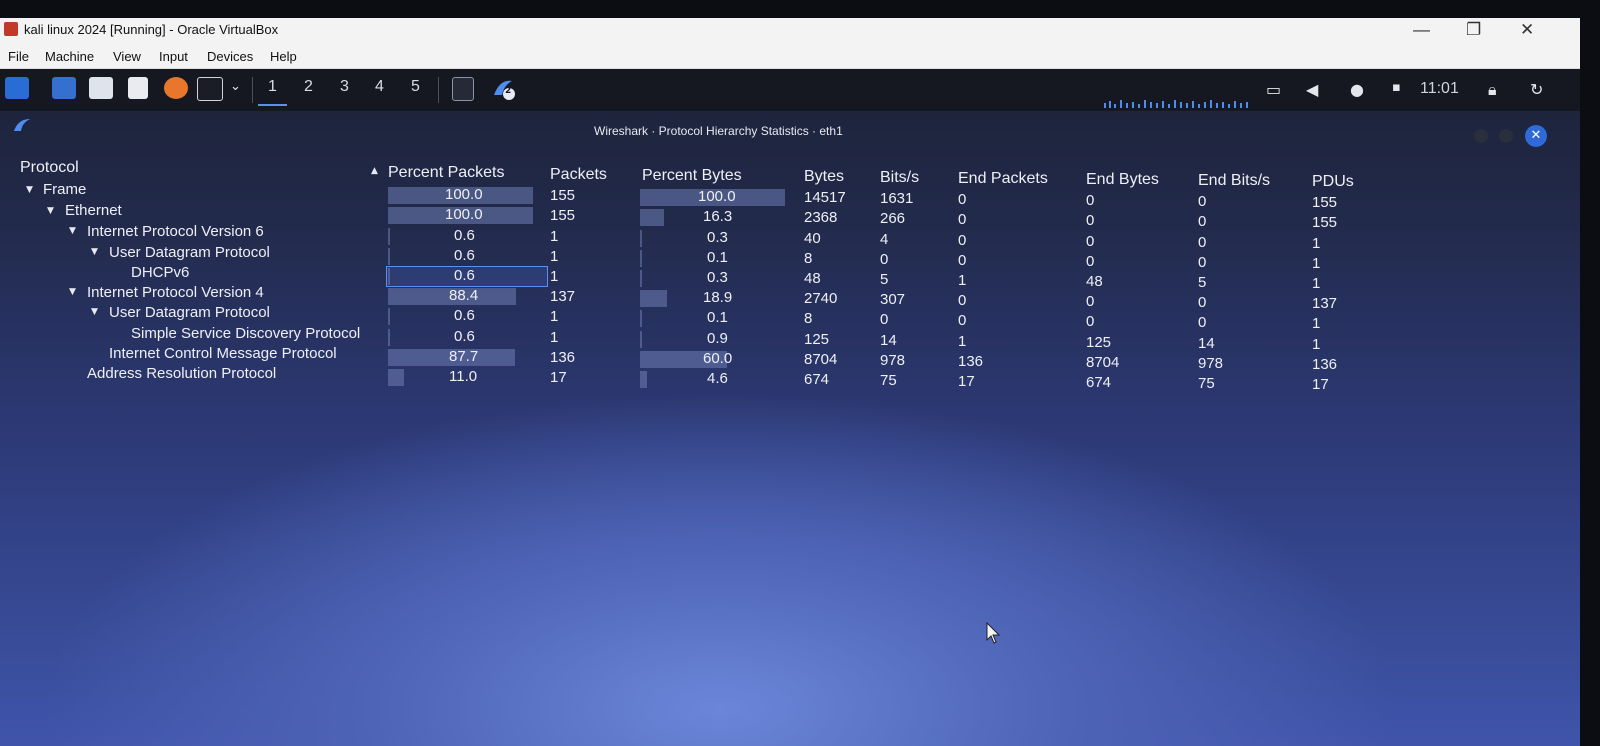  Describe the element at coordinates (175, 292) in the screenshot. I see `protocol-name: Internet Protocol Version 4` at that location.